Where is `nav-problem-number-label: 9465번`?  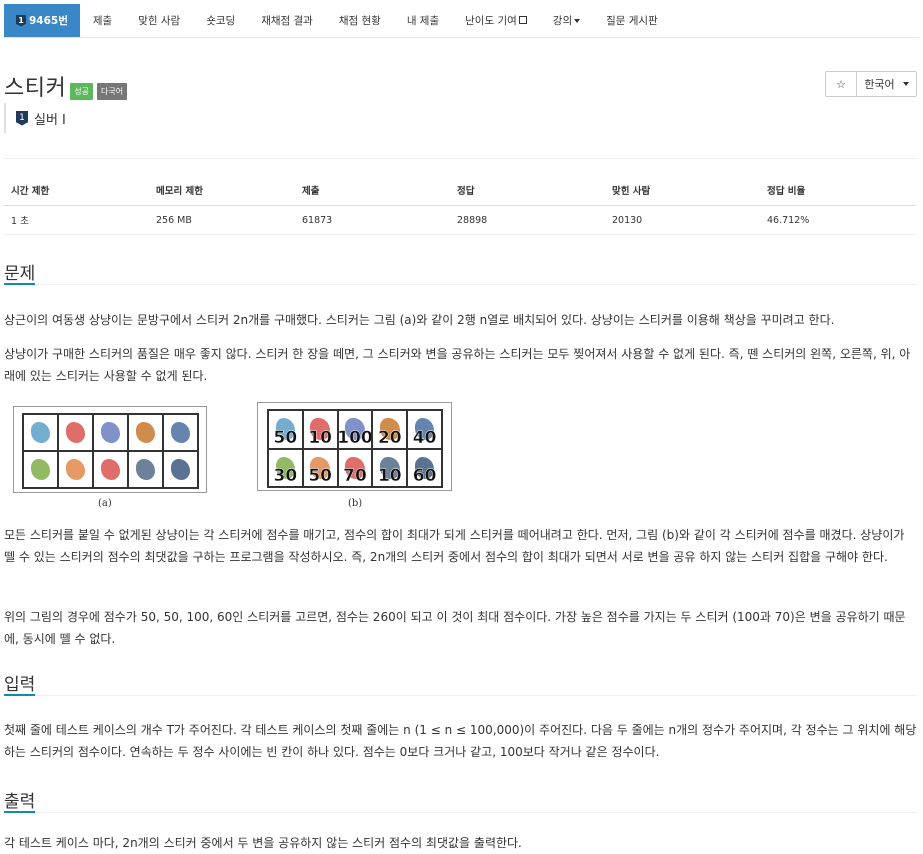
nav-problem-number-label: 9465번 is located at coordinates (48, 21).